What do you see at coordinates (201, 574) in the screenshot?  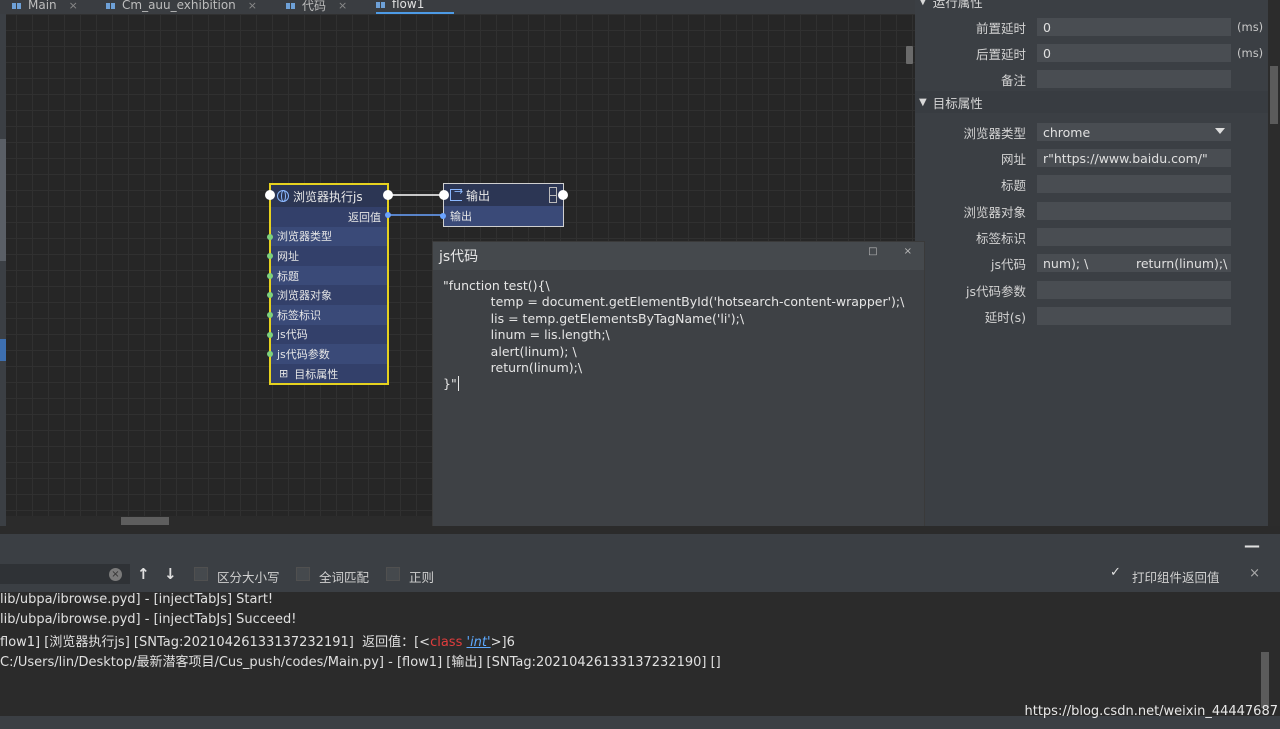 I see `case-sensitive-checkbox` at bounding box center [201, 574].